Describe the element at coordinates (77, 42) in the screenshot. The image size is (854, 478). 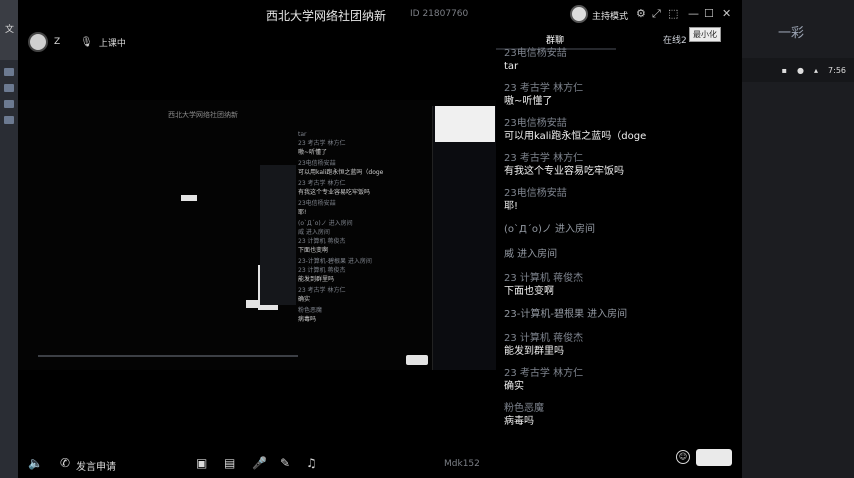
I see `user-row: Z 🎙 上课中` at that location.